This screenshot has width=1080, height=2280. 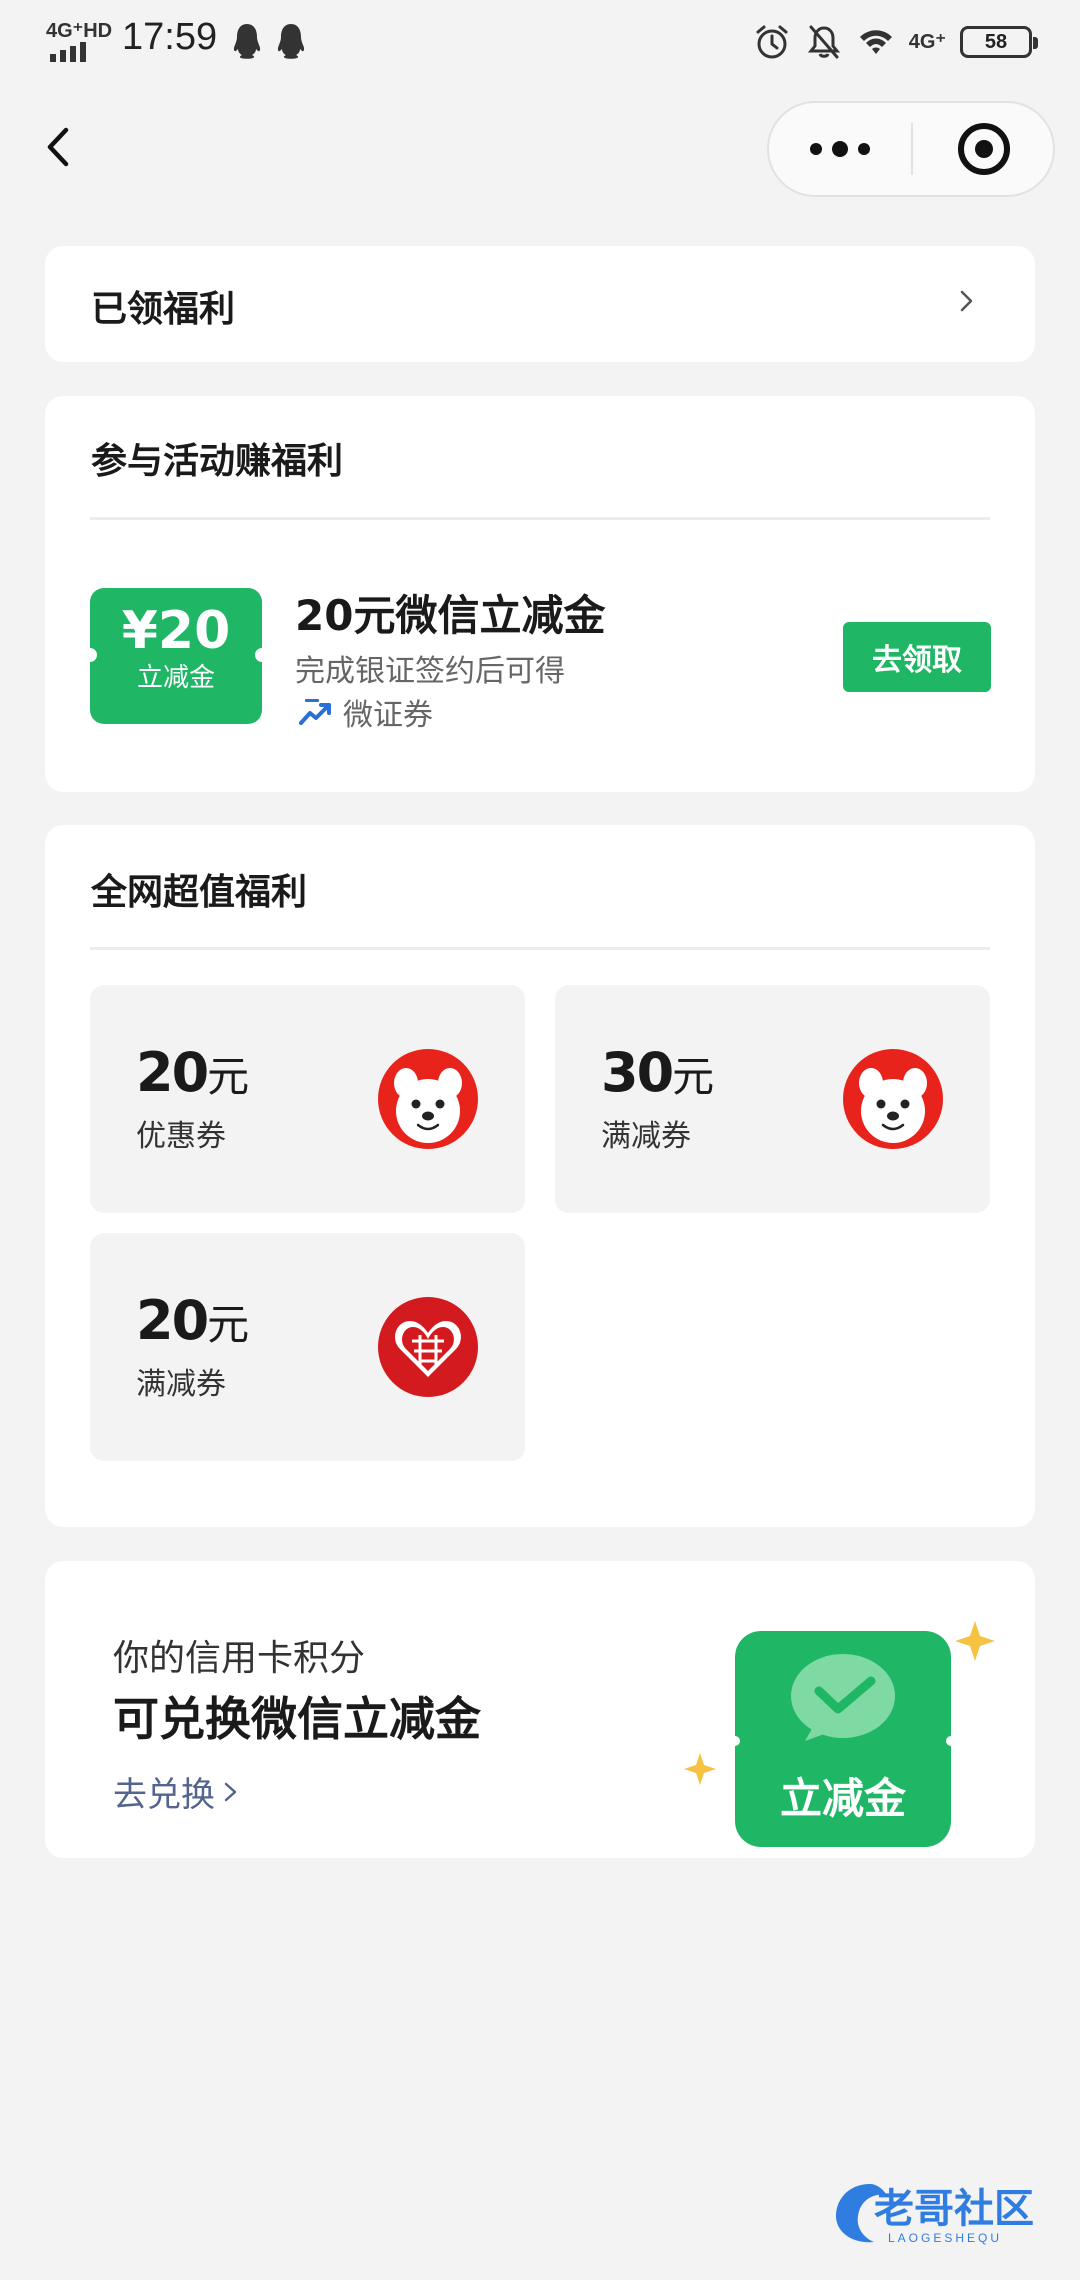 I want to click on voucher-ticket: ¥20 立减金, so click(x=176, y=656).